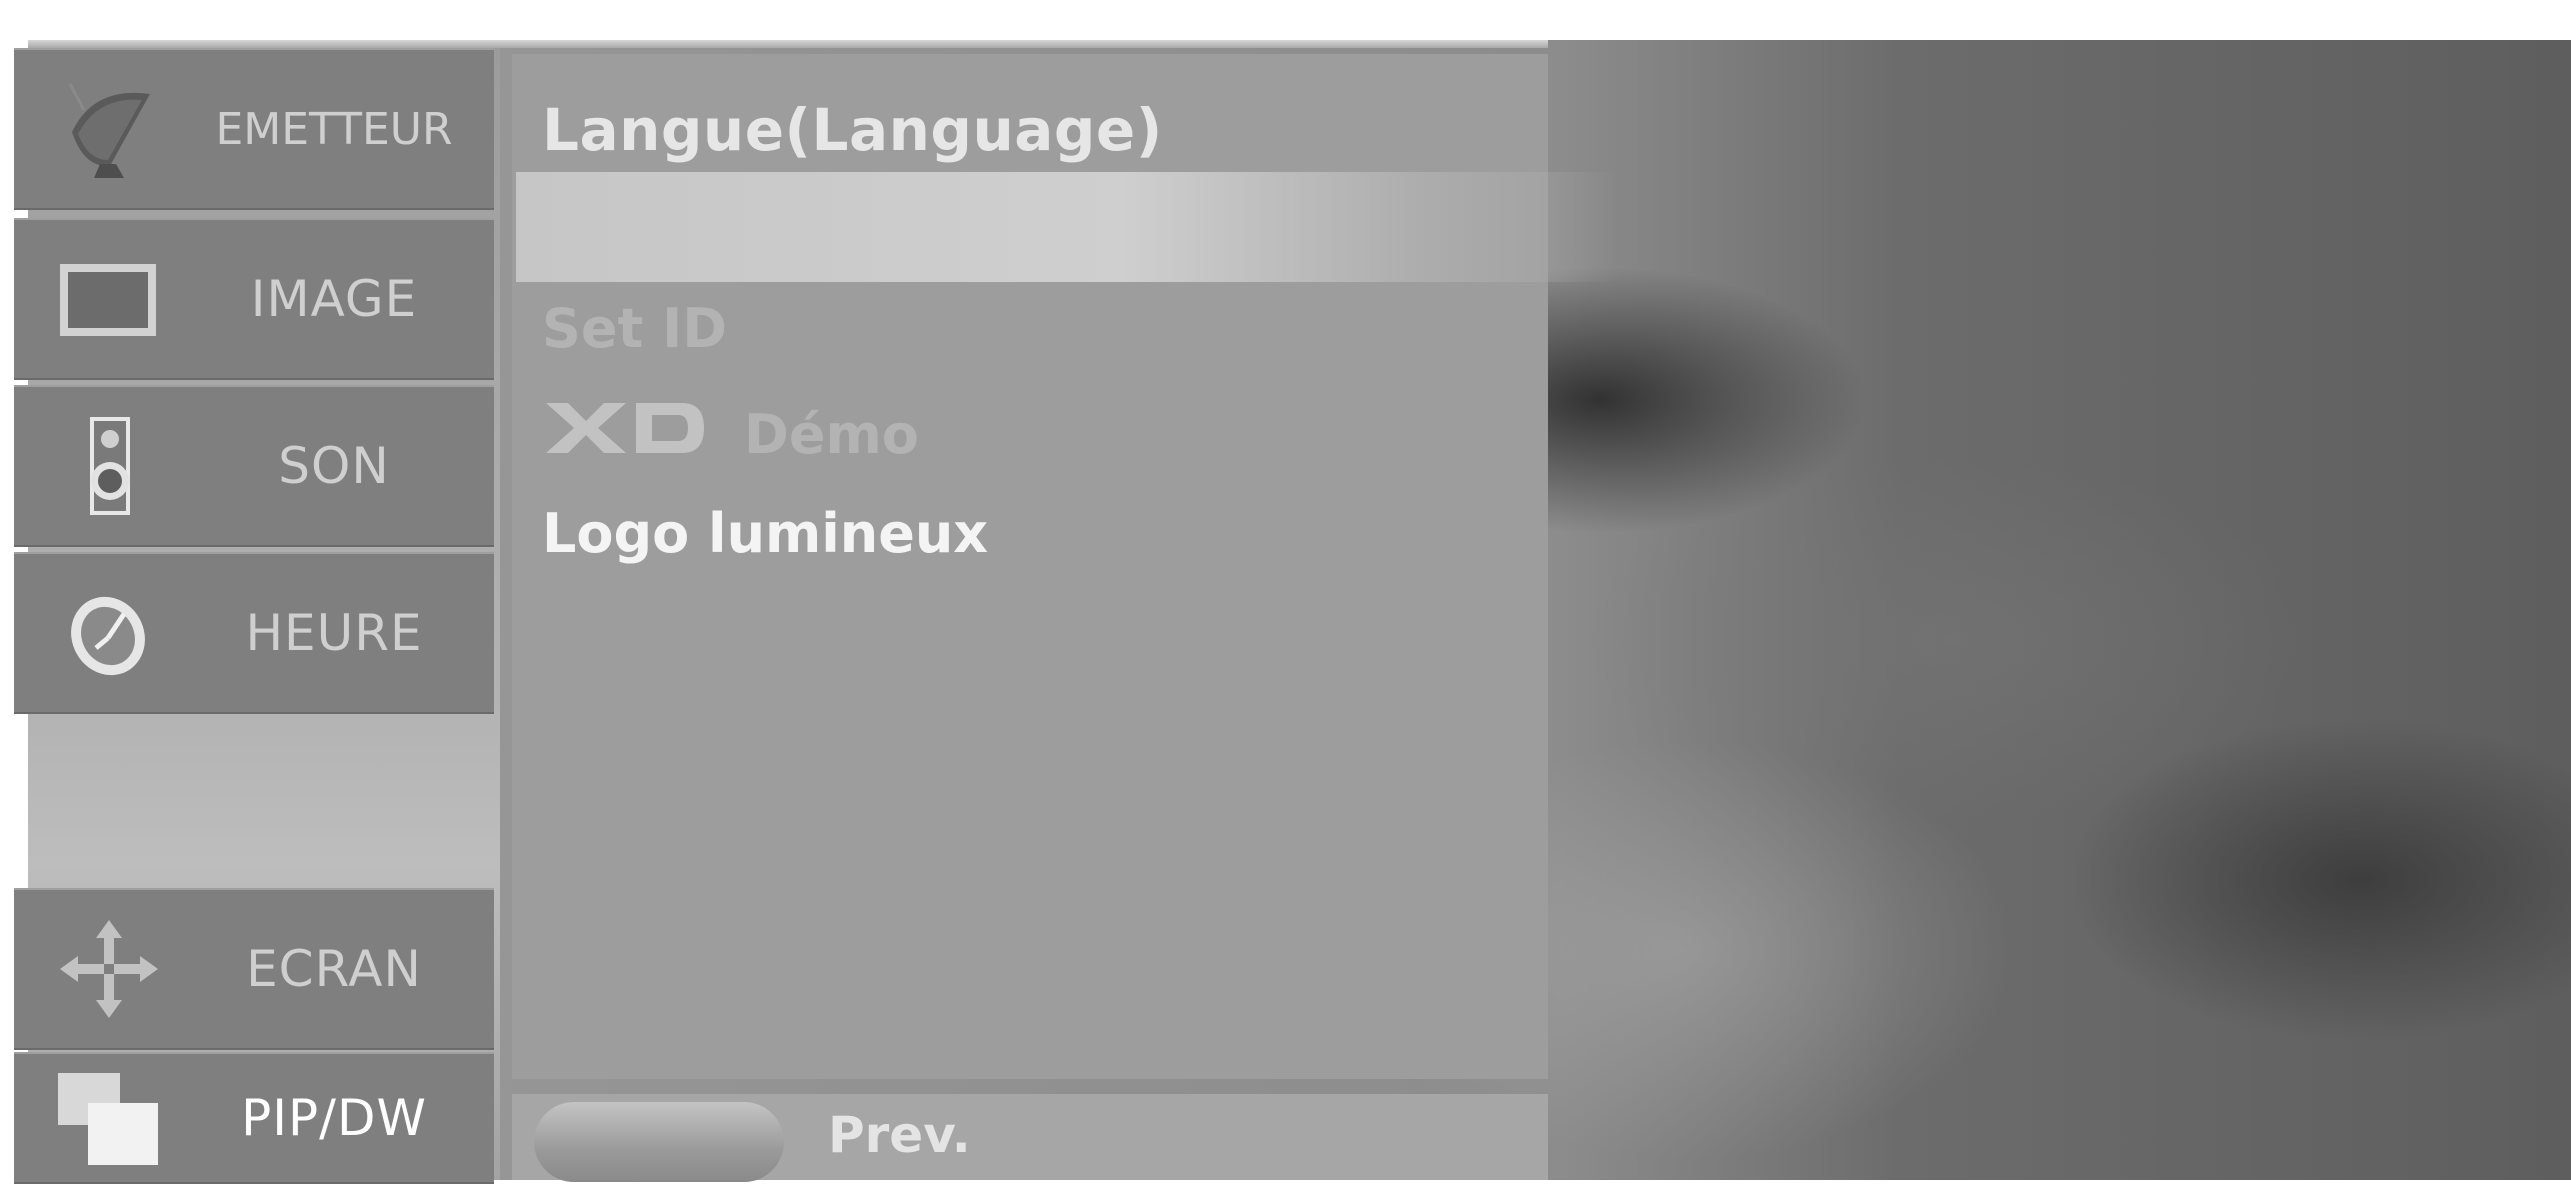  I want to click on pip-windows-icon, so click(109, 1118).